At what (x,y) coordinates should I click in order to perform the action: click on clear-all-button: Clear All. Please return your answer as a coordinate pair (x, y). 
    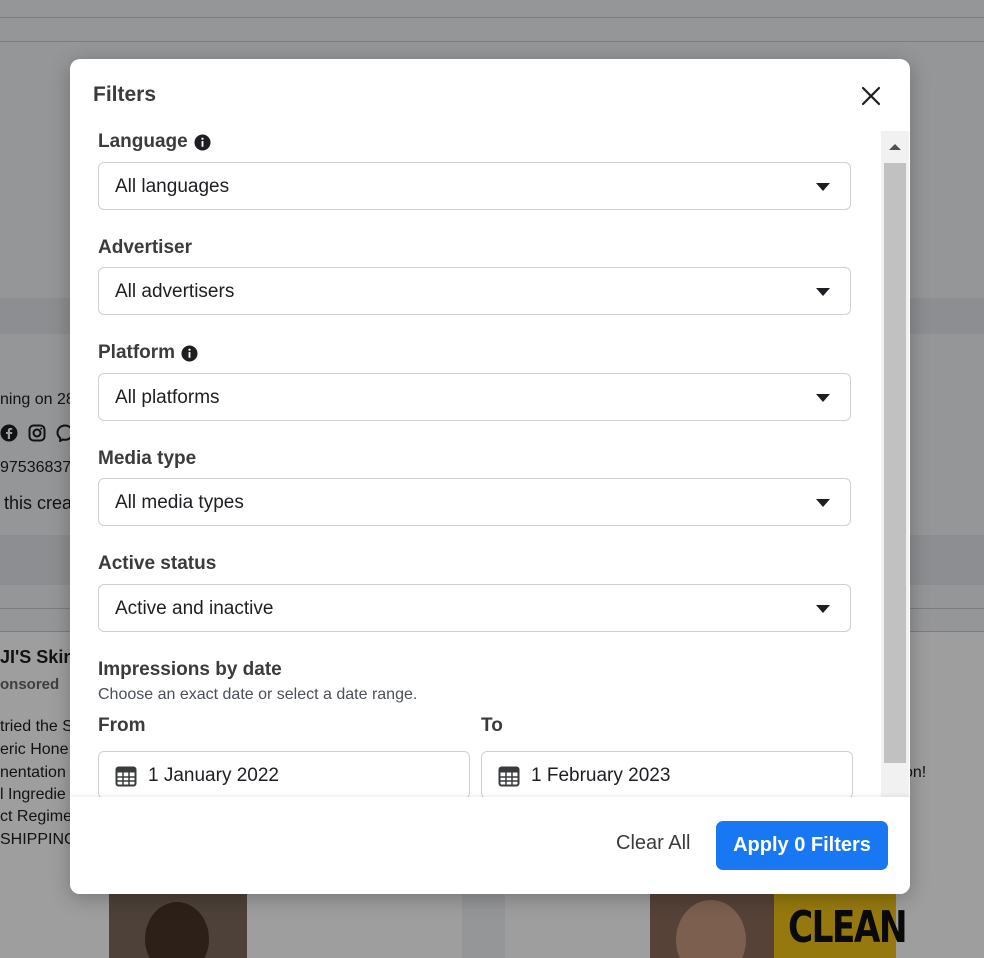
    Looking at the image, I should click on (653, 843).